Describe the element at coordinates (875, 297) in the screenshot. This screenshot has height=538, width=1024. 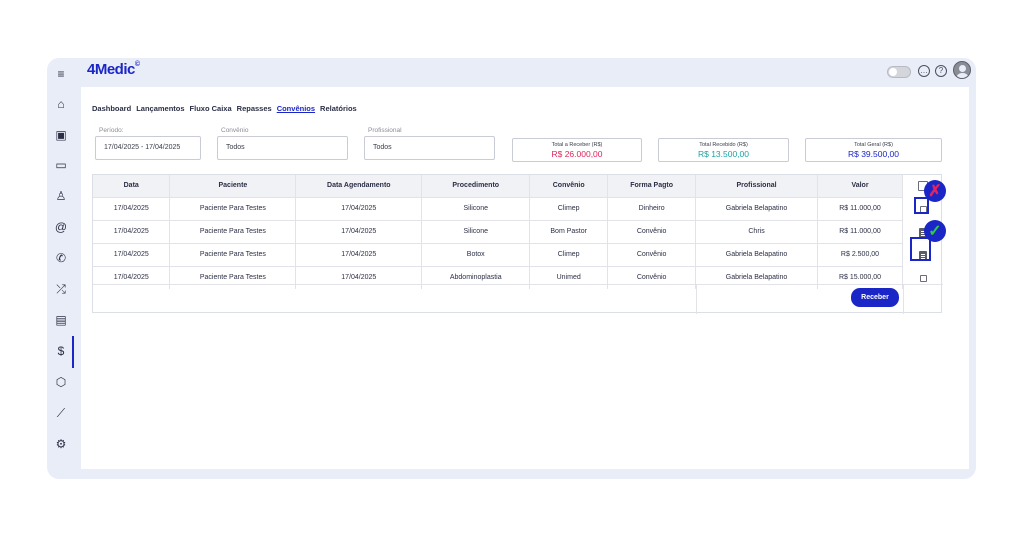
I see `receber-button: Receber` at that location.